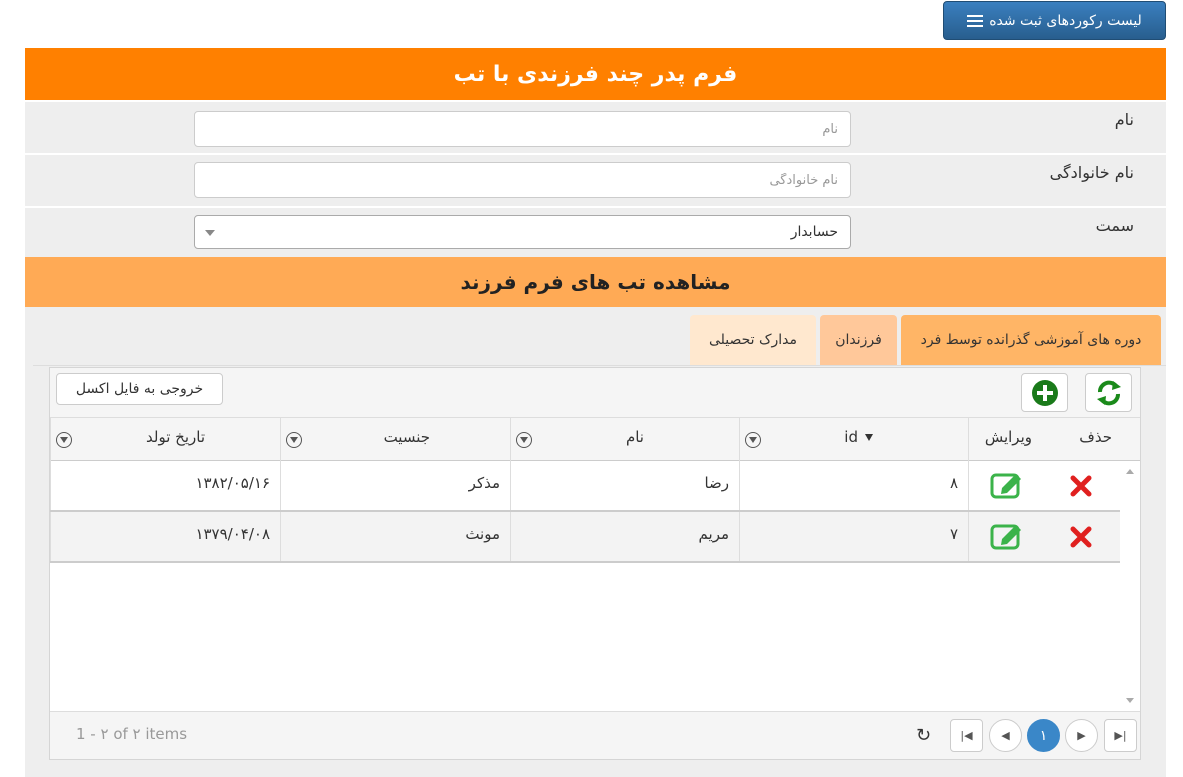 The image size is (1183, 777). Describe the element at coordinates (975, 20) in the screenshot. I see `list-icon` at that location.